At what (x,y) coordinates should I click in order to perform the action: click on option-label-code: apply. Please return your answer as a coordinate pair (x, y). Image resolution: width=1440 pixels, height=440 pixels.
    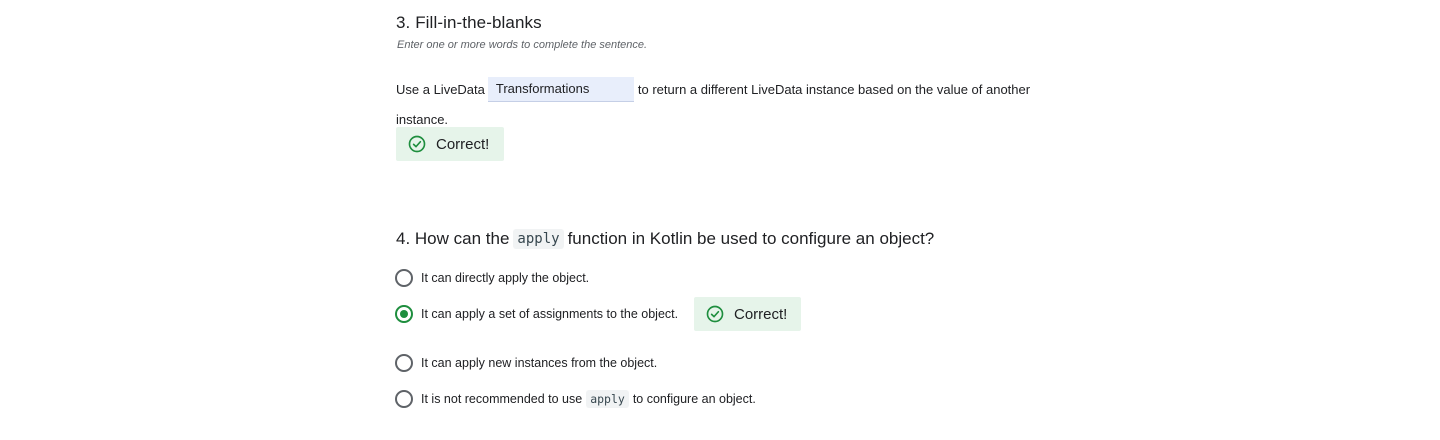
    Looking at the image, I should click on (607, 399).